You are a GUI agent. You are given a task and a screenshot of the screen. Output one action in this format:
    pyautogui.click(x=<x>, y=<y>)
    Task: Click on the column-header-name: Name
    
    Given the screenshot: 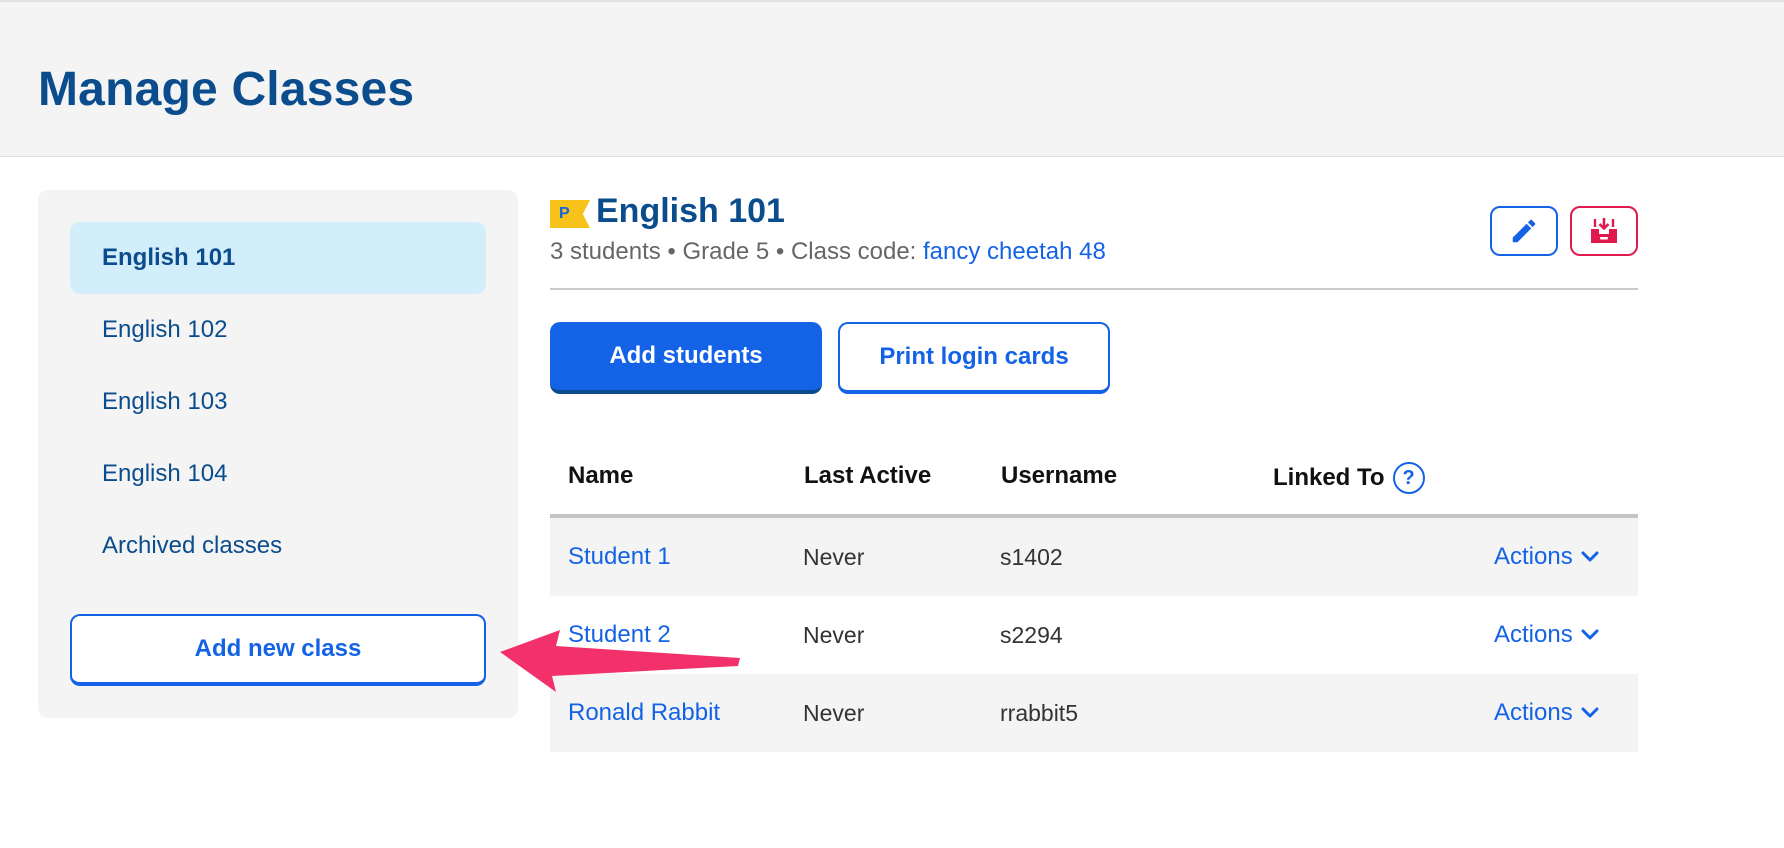 What is the action you would take?
    pyautogui.click(x=601, y=475)
    